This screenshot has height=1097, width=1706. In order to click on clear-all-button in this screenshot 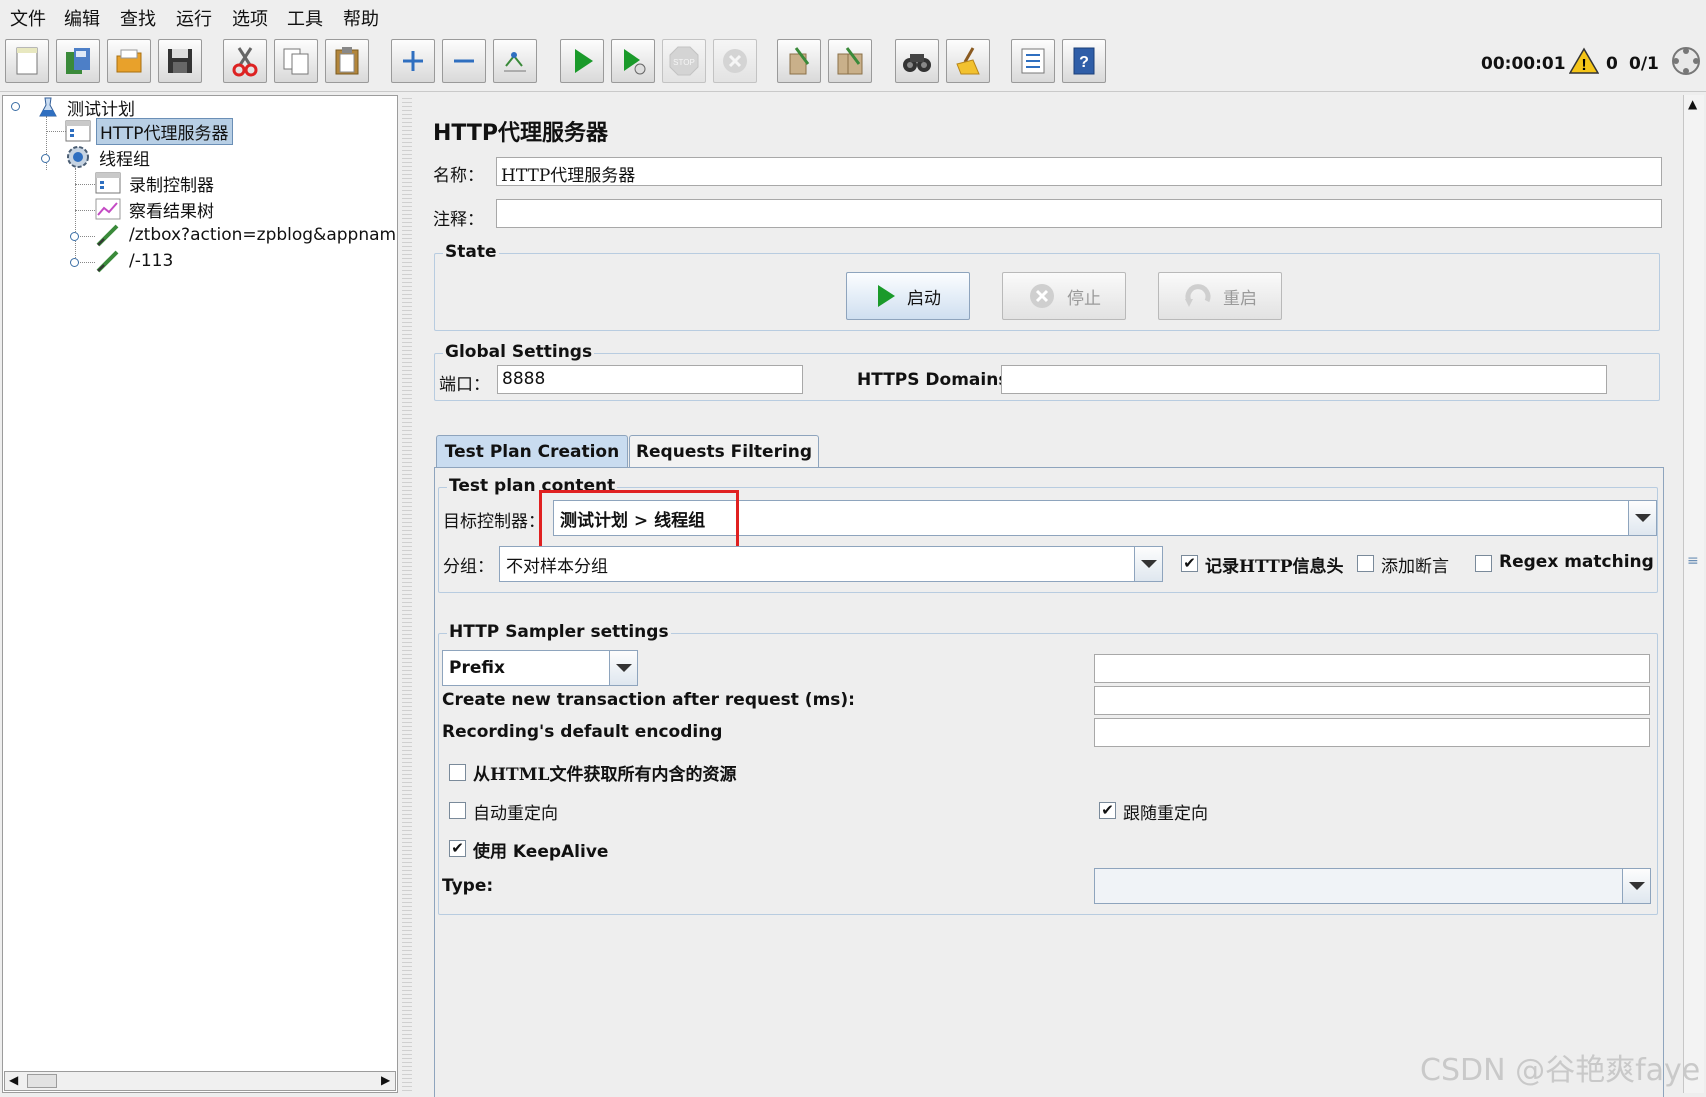, I will do `click(850, 61)`.